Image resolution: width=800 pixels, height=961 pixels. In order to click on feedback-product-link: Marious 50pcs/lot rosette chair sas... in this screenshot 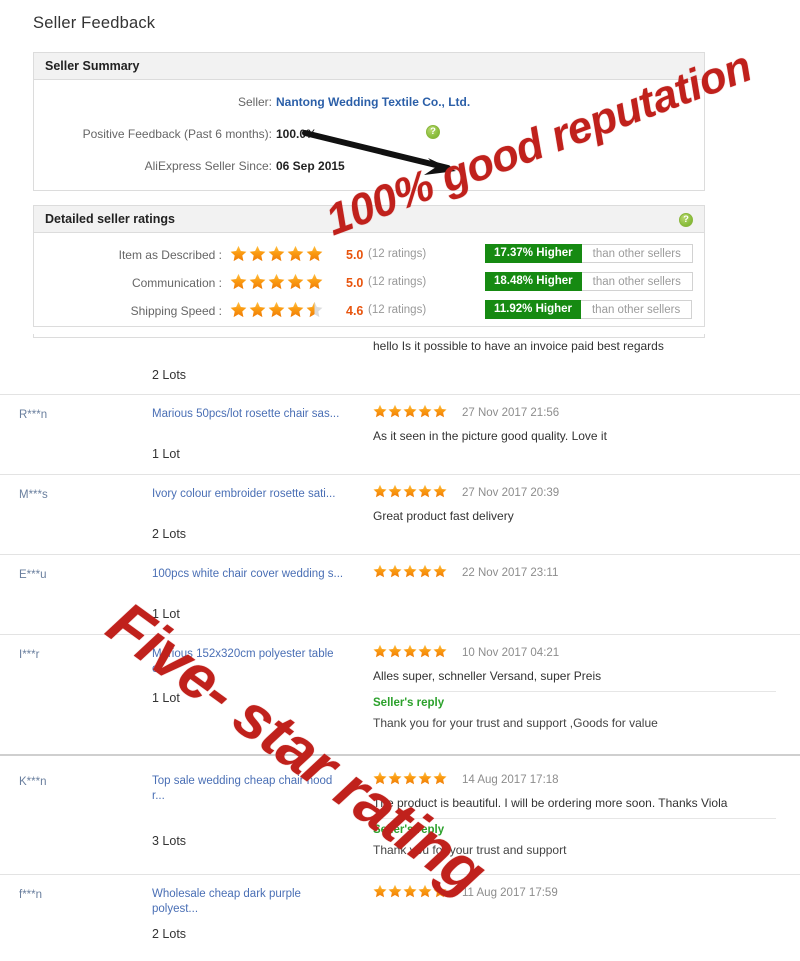, I will do `click(250, 414)`.